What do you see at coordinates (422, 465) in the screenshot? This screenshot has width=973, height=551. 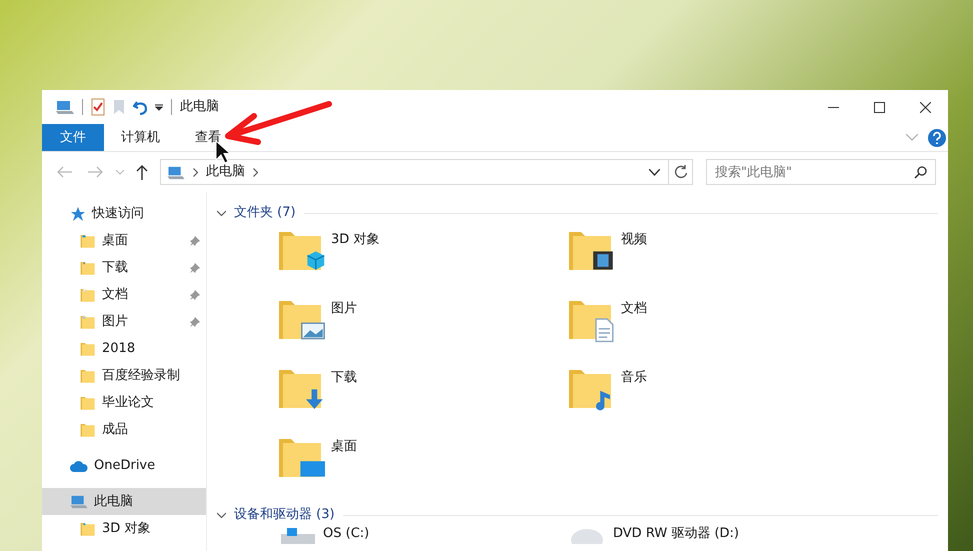 I see `folder-item: 桌面` at bounding box center [422, 465].